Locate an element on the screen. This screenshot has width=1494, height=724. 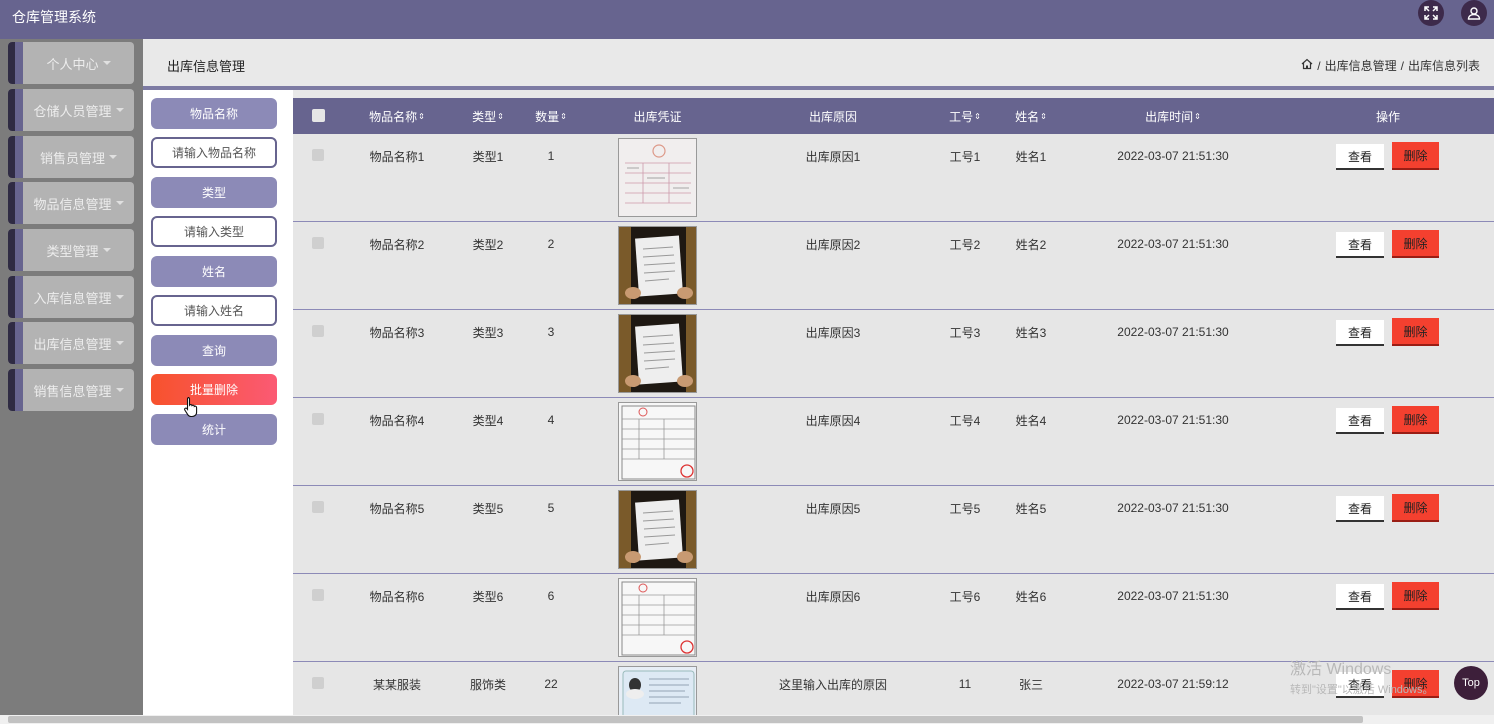
sort-icon: ⇕ is located at coordinates (500, 116).